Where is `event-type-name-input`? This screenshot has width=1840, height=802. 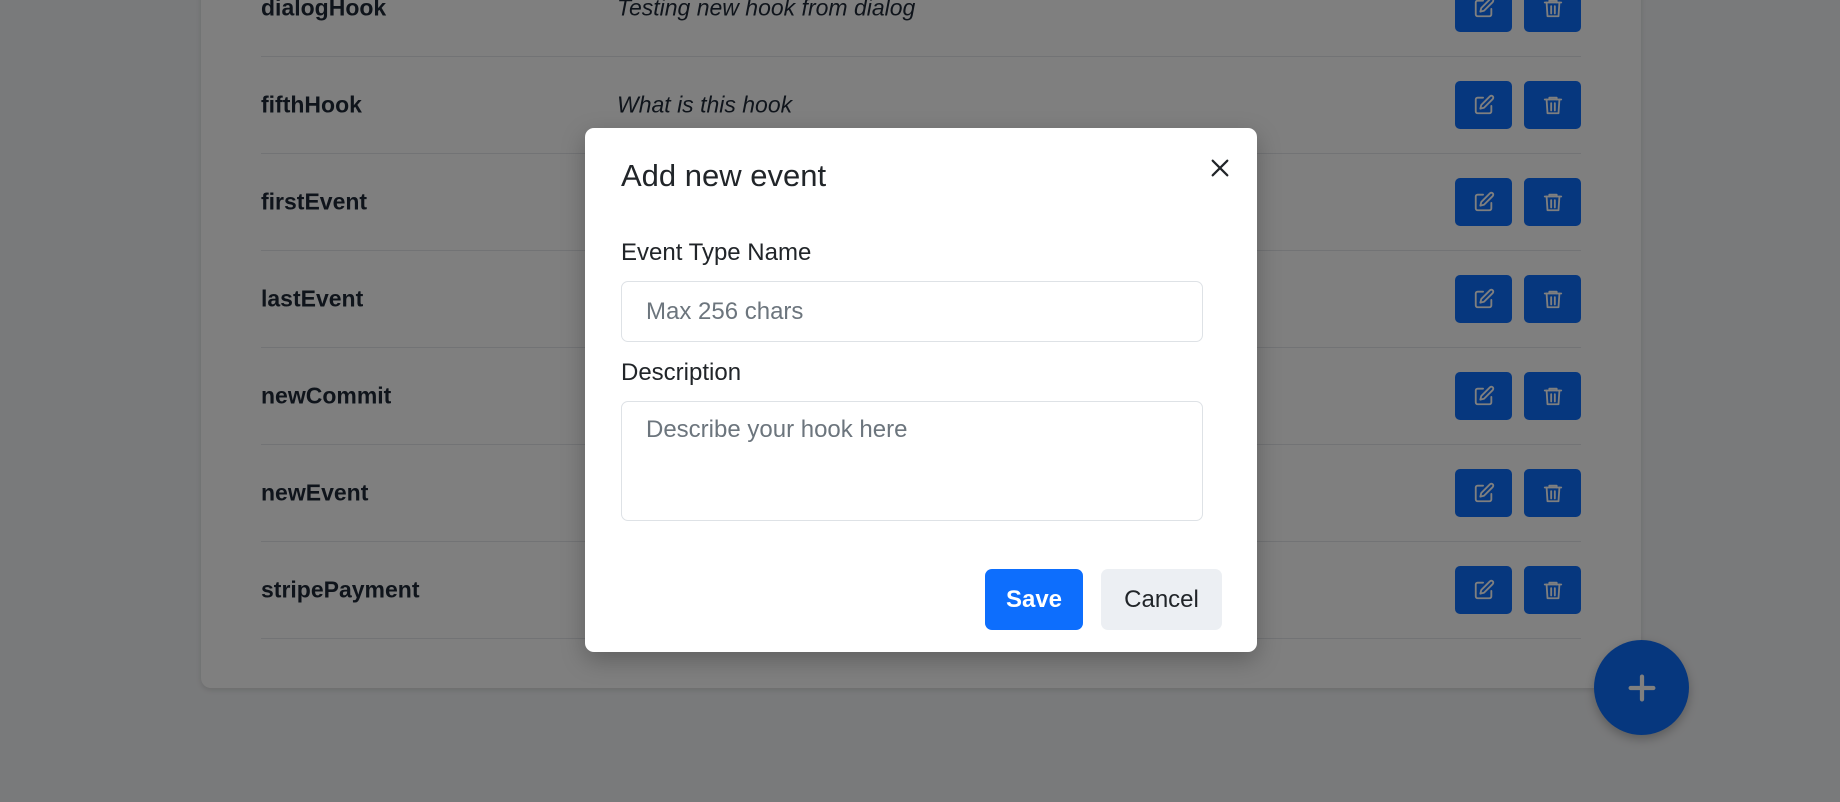
event-type-name-input is located at coordinates (912, 311).